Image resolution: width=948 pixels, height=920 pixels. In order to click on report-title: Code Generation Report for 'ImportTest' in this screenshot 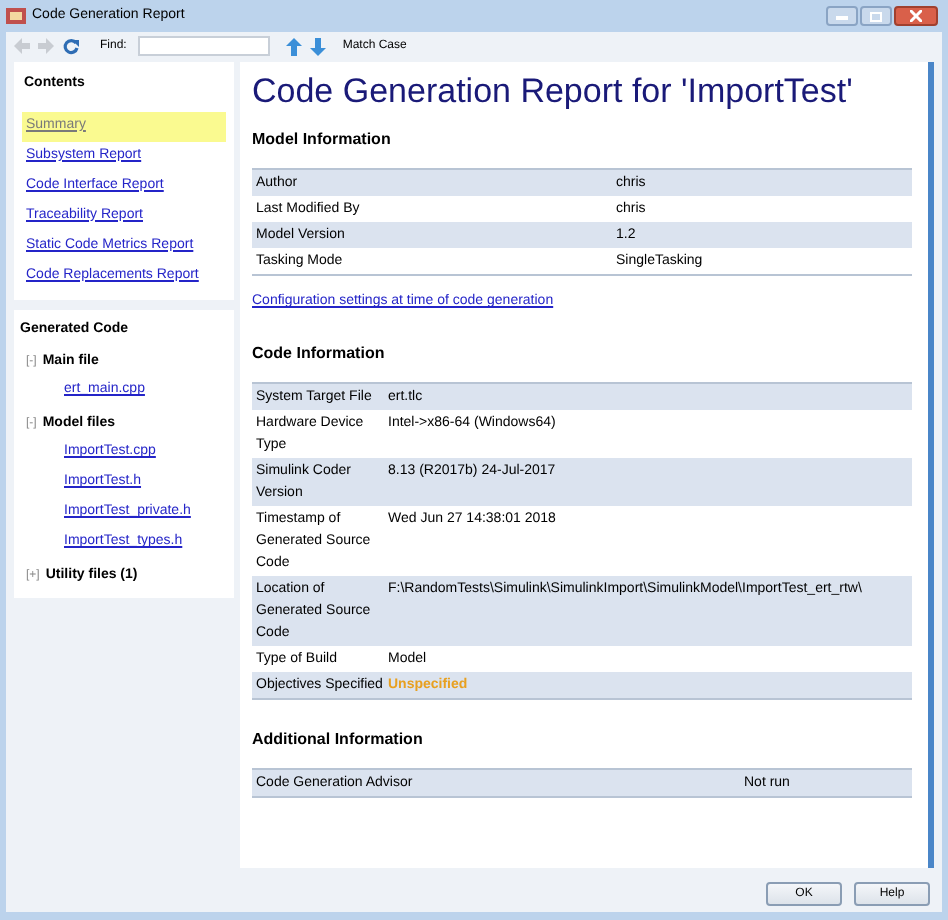, I will do `click(553, 92)`.